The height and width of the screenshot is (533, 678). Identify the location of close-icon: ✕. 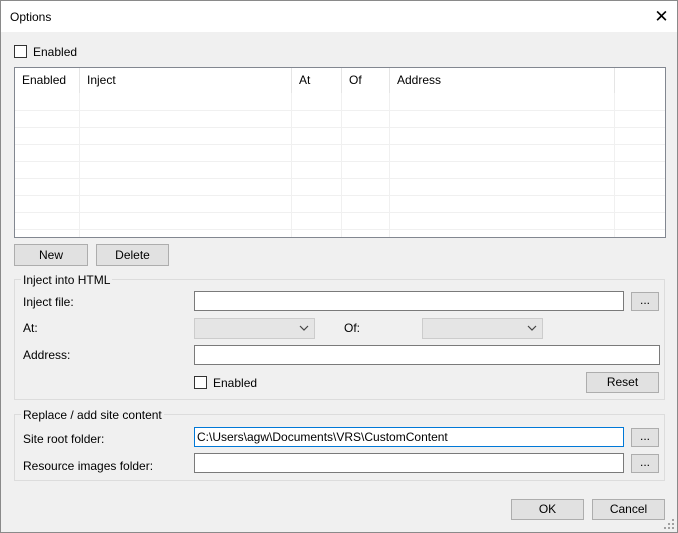
(661, 16).